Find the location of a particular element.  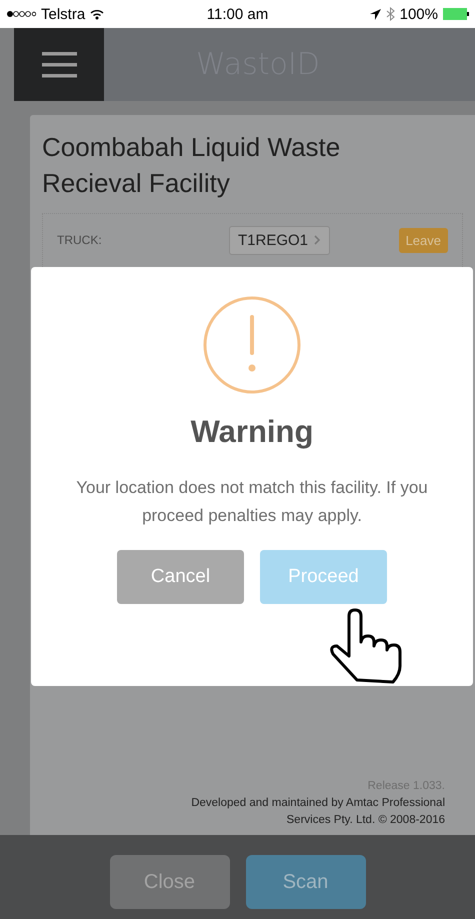

wifi-icon is located at coordinates (97, 14).